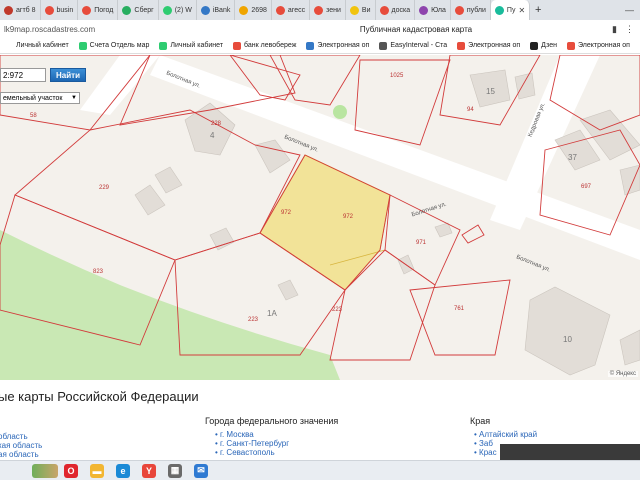 The image size is (640, 480). Describe the element at coordinates (567, 339) in the screenshot. I see `building-number: 10` at that location.